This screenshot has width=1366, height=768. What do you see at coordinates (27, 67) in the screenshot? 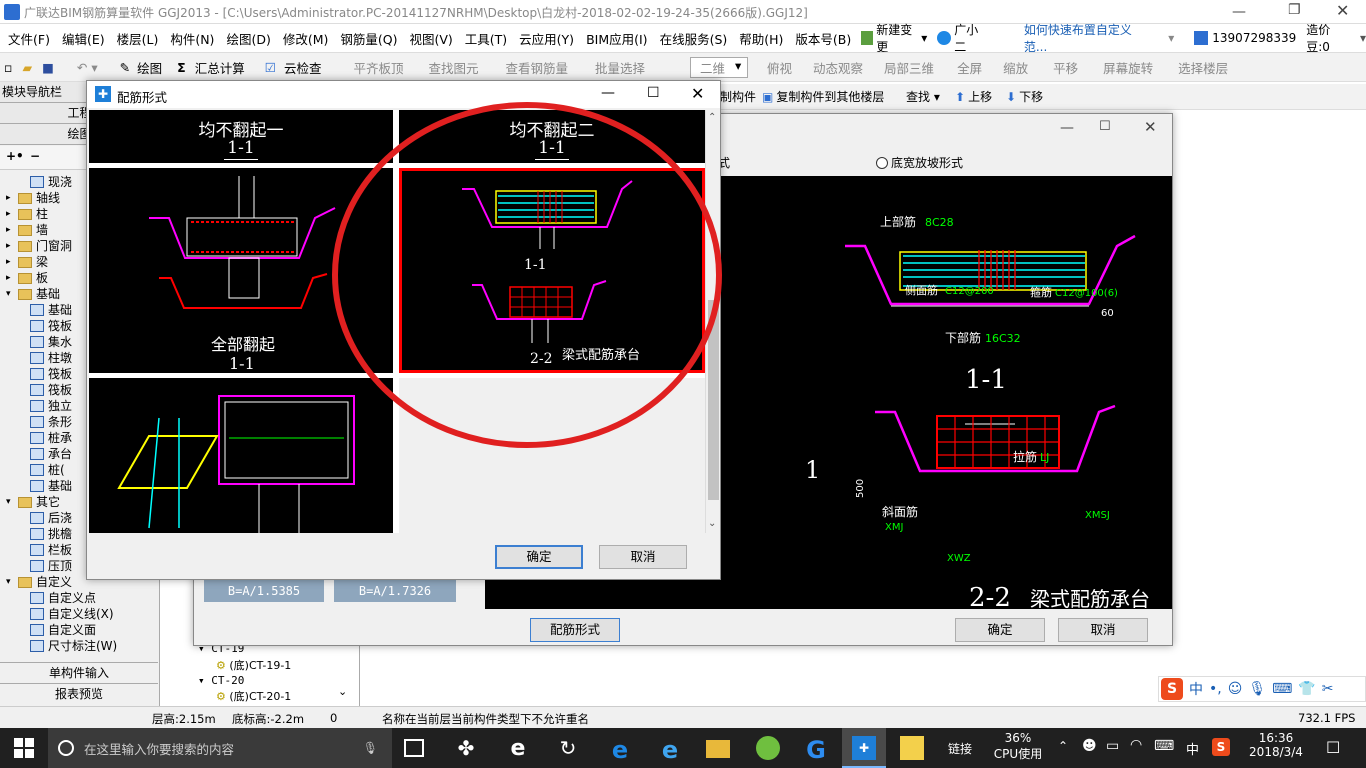
I see `open-folder-icon: ▰` at bounding box center [27, 67].